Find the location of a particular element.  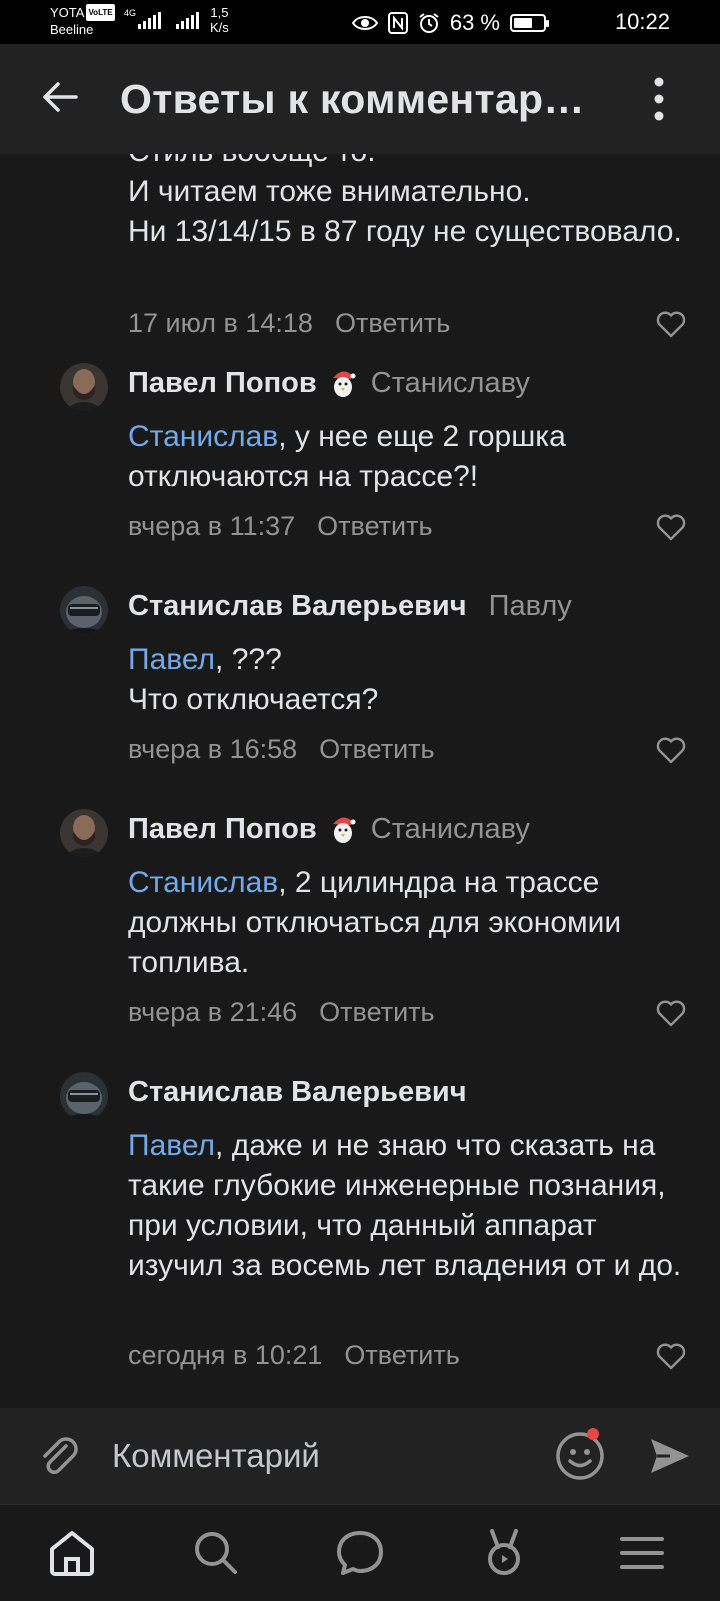

clock: 10:22 is located at coordinates (642, 21).